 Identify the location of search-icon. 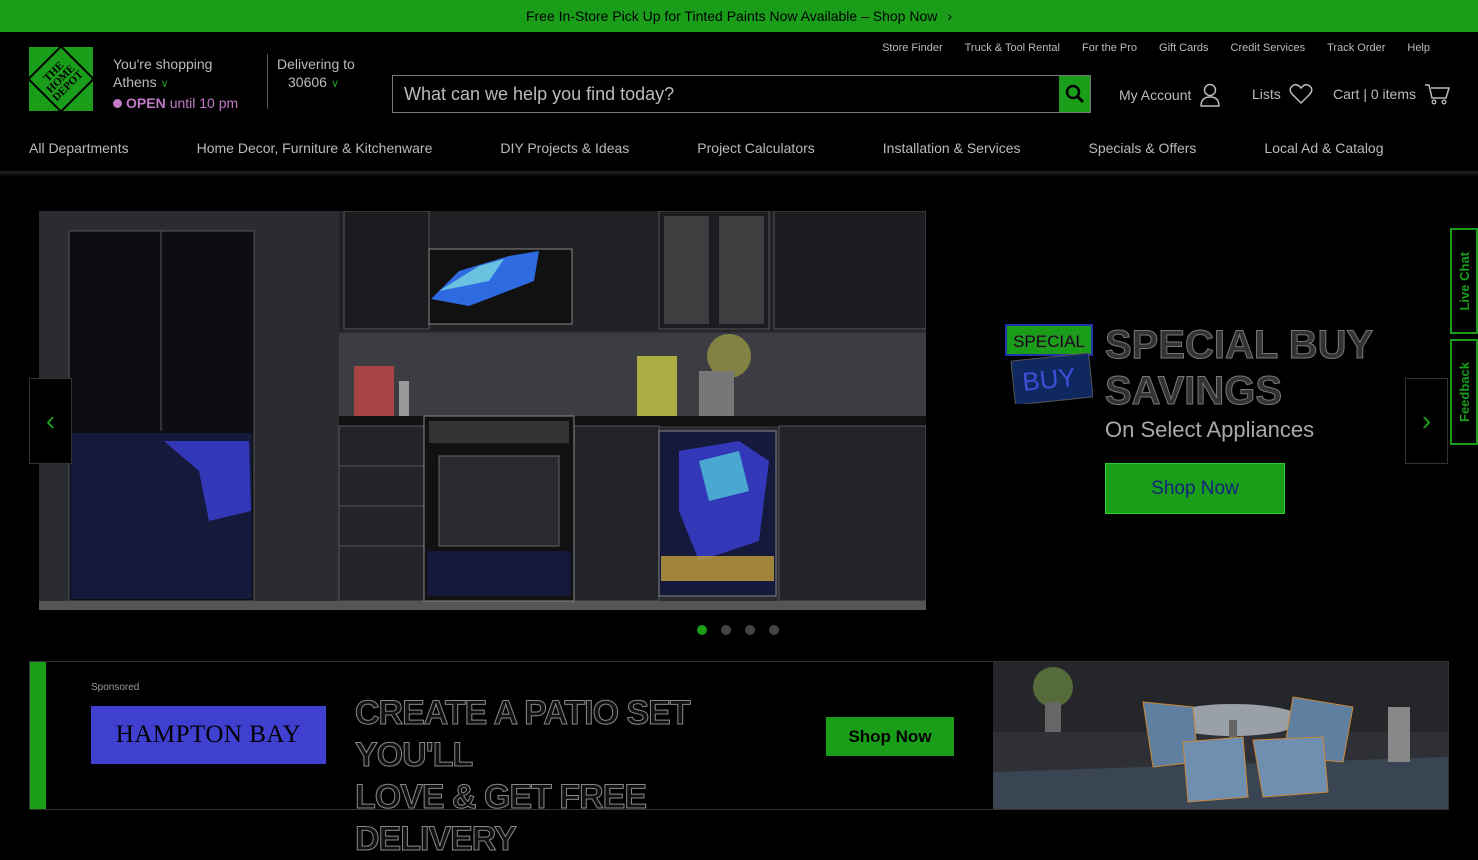
(1074, 94).